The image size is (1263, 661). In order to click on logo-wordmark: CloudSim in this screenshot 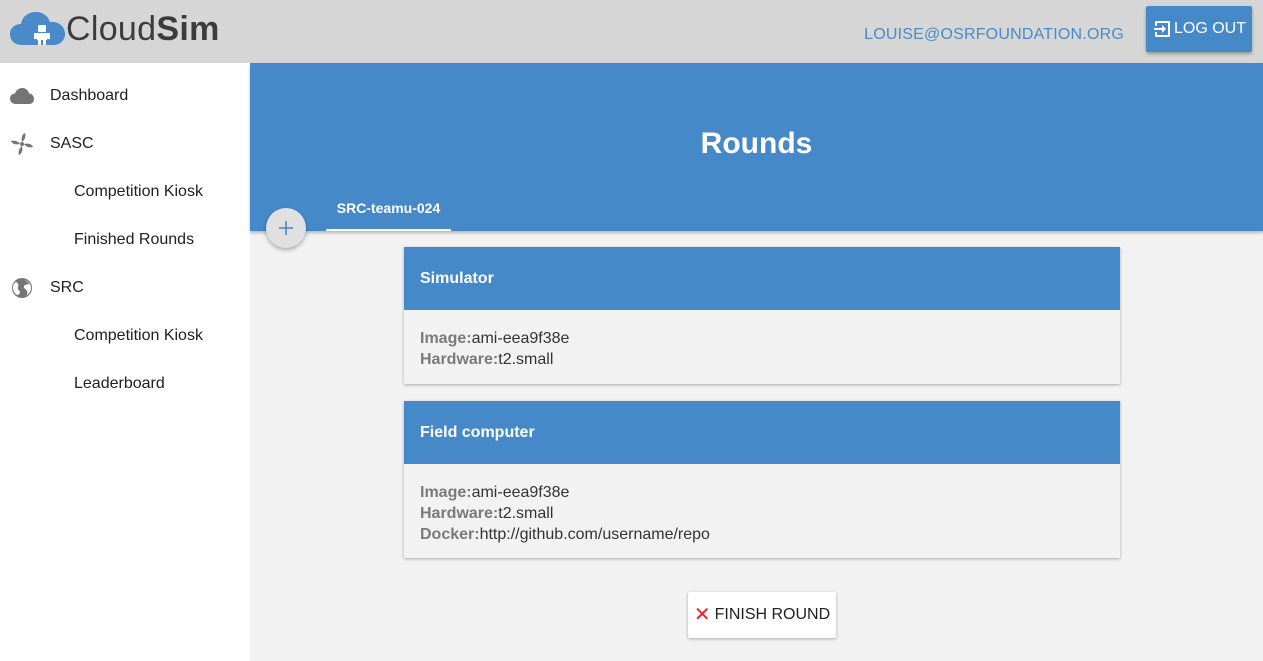, I will do `click(143, 29)`.